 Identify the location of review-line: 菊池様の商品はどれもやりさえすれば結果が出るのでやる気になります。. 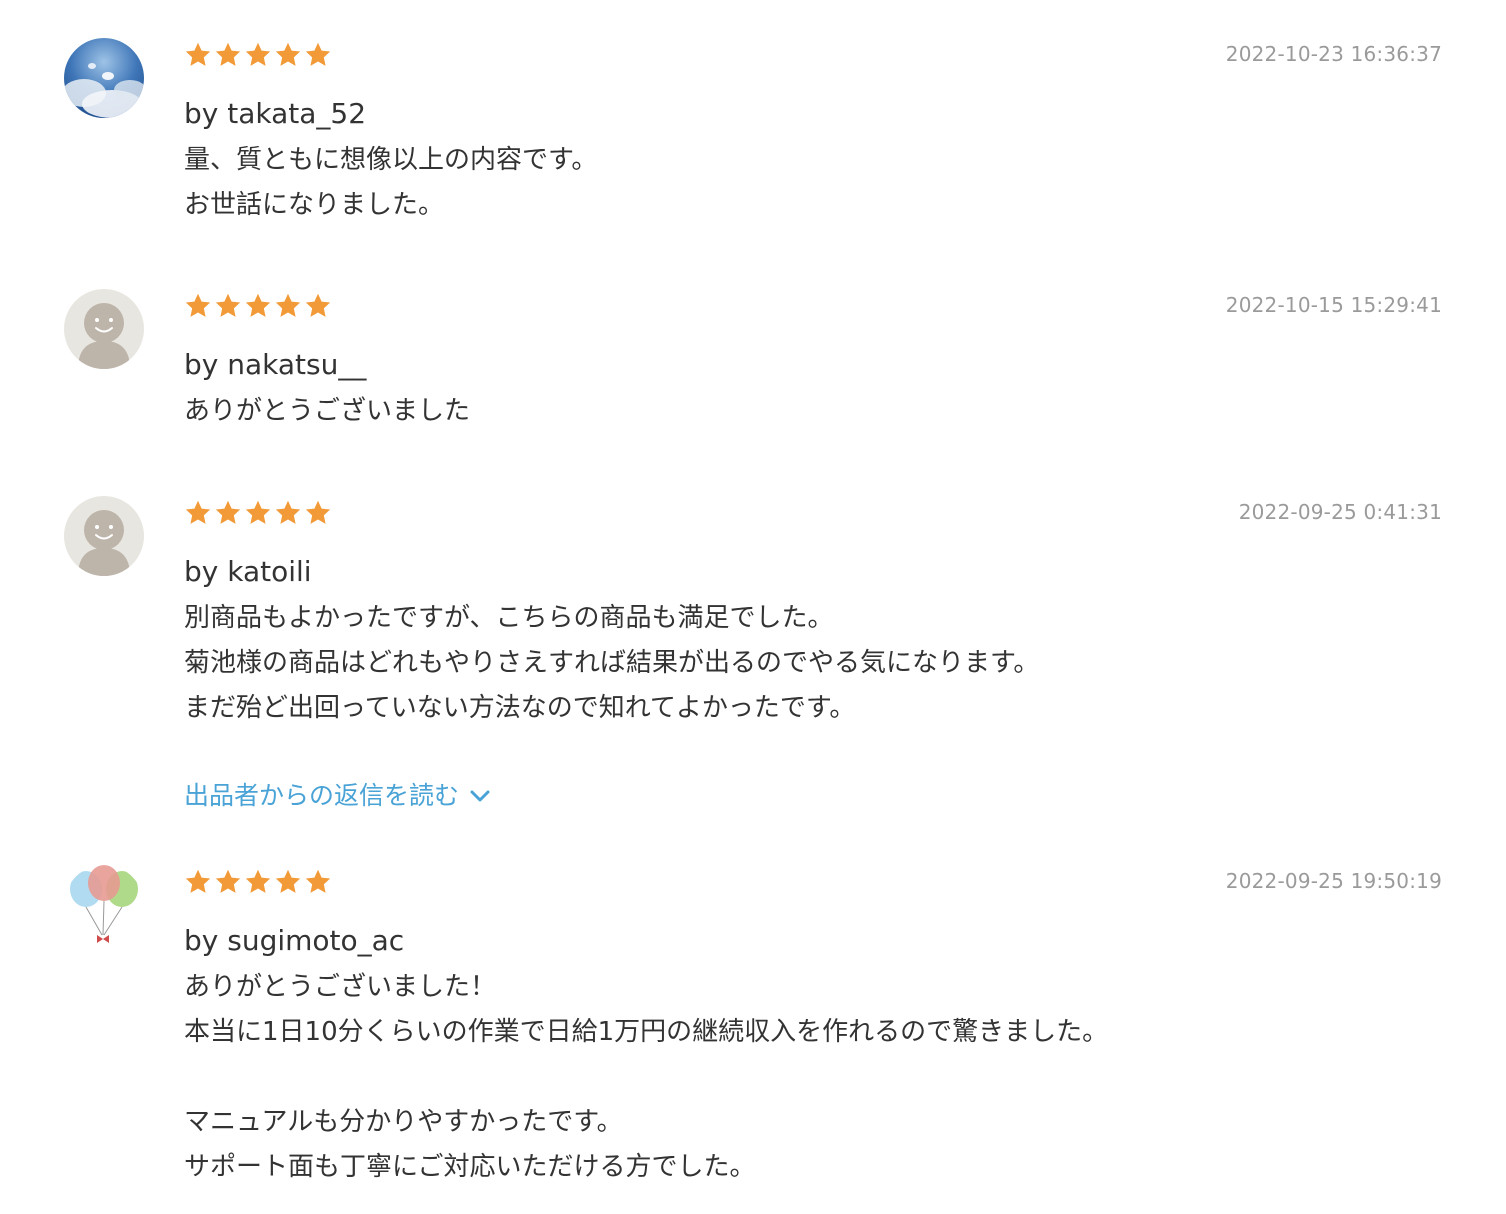
(612, 663).